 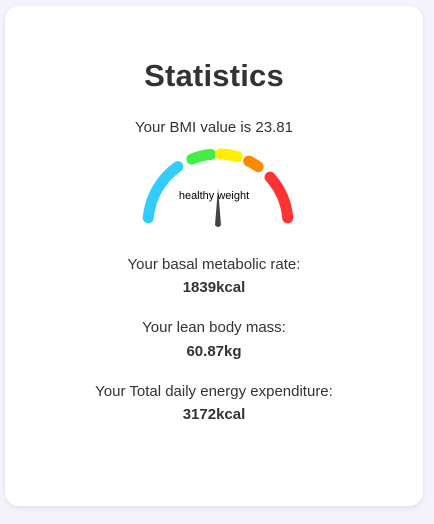 I want to click on bmi-line: Your BMI value is 23.81, so click(x=214, y=127).